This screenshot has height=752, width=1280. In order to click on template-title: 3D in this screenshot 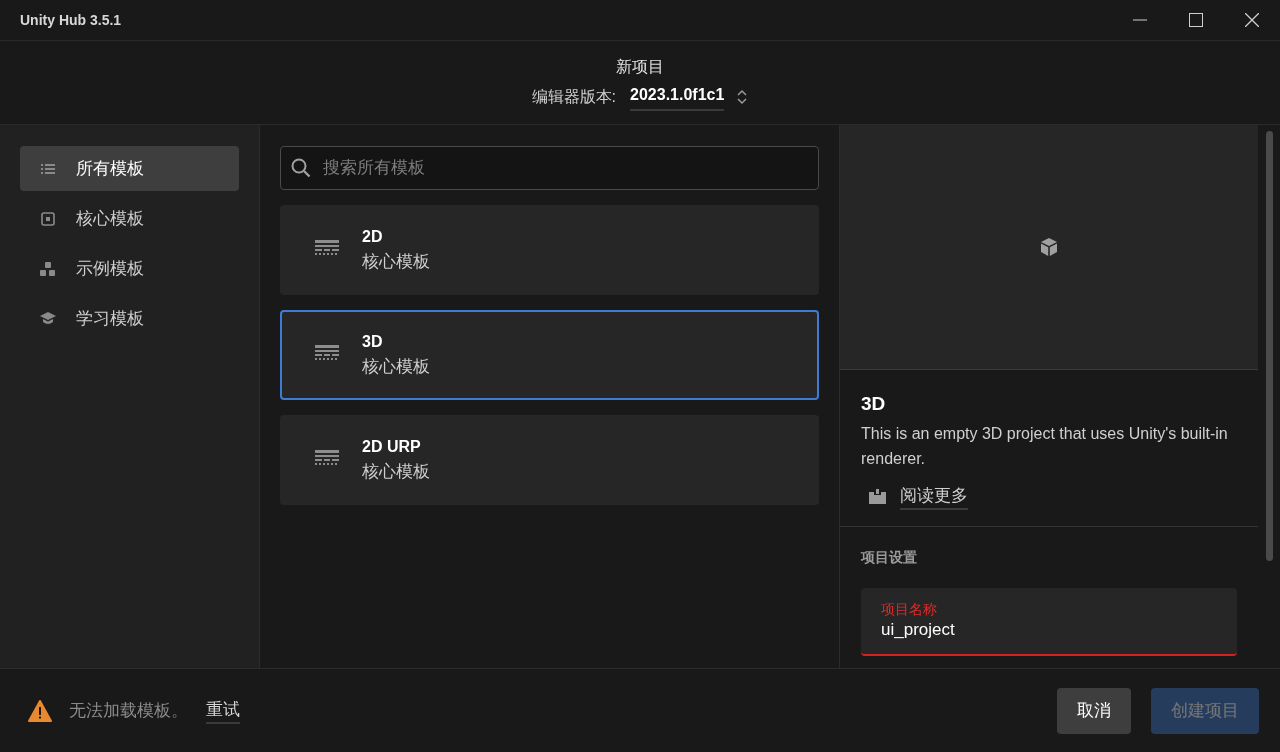, I will do `click(874, 404)`.